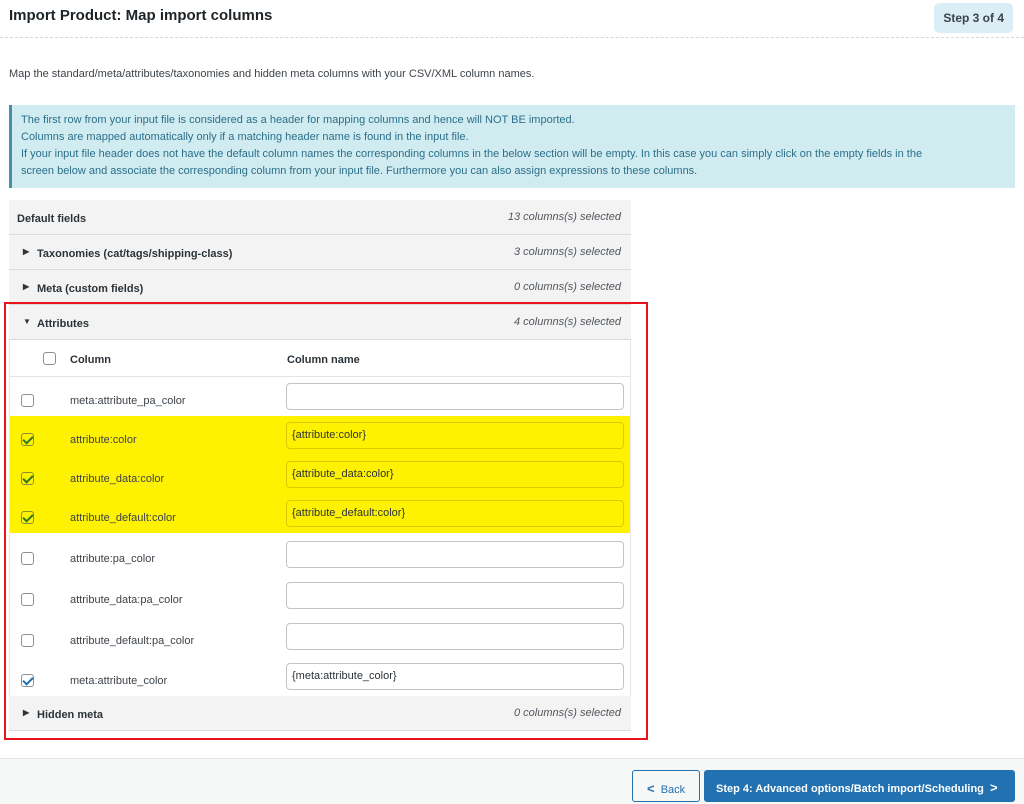 This screenshot has width=1024, height=804. I want to click on table-row: meta:attribute_pa_color, so click(320, 396).